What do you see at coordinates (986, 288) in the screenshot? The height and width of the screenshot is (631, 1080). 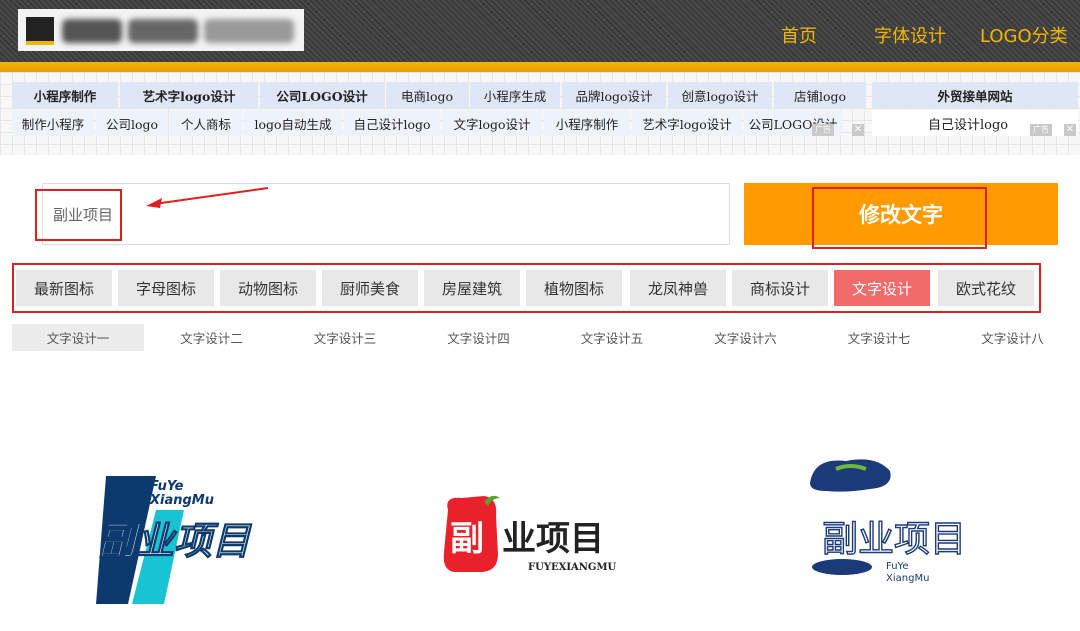 I see `category-button: 欧式花纹` at bounding box center [986, 288].